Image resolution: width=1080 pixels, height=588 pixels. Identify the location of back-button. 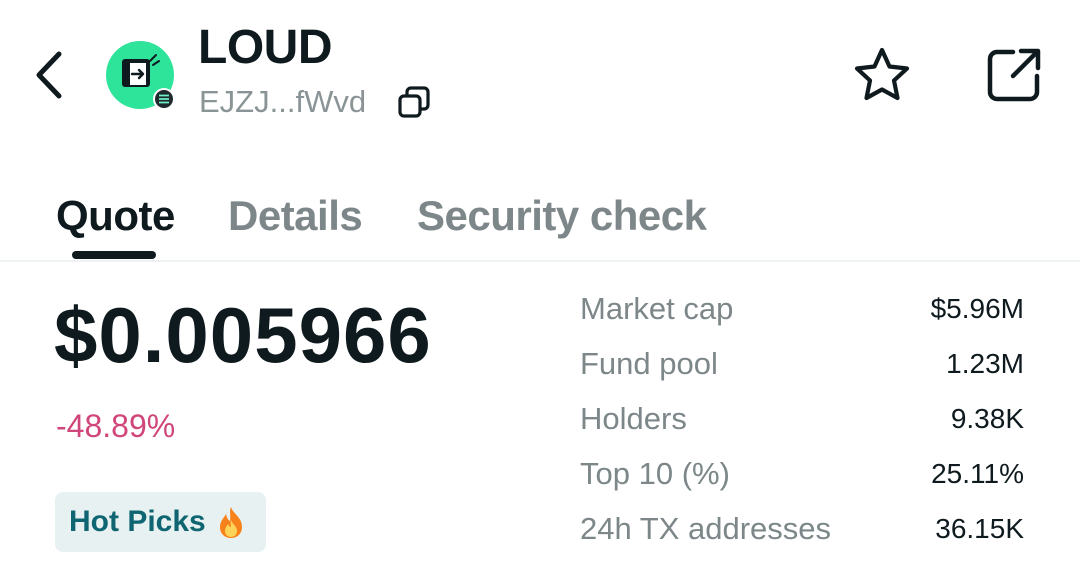
(48, 75).